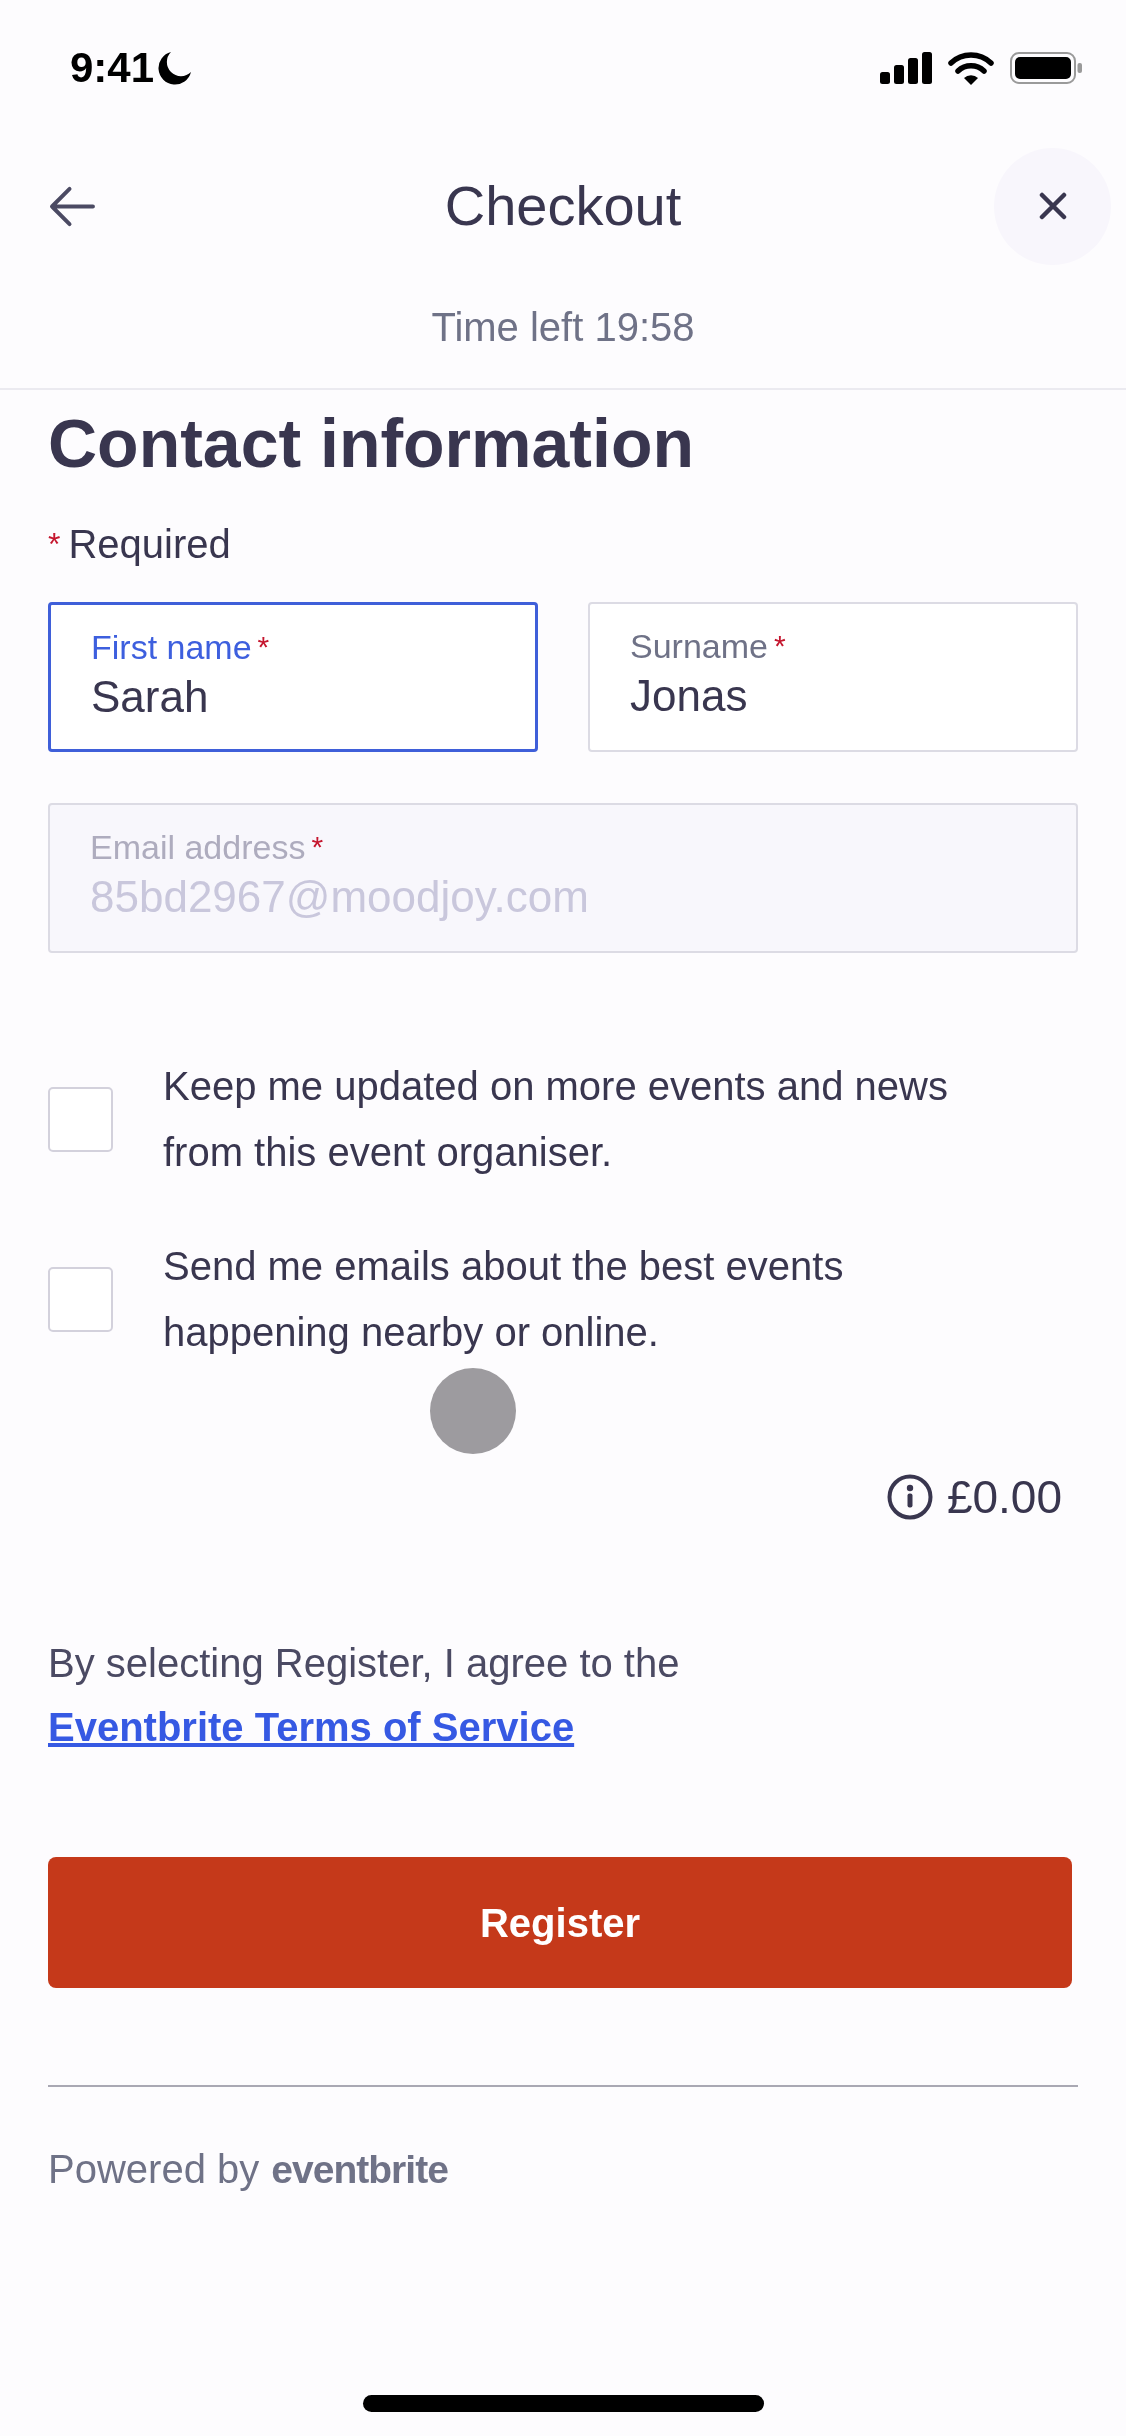  Describe the element at coordinates (154, 2169) in the screenshot. I see `powered-by-text: Powered by` at that location.